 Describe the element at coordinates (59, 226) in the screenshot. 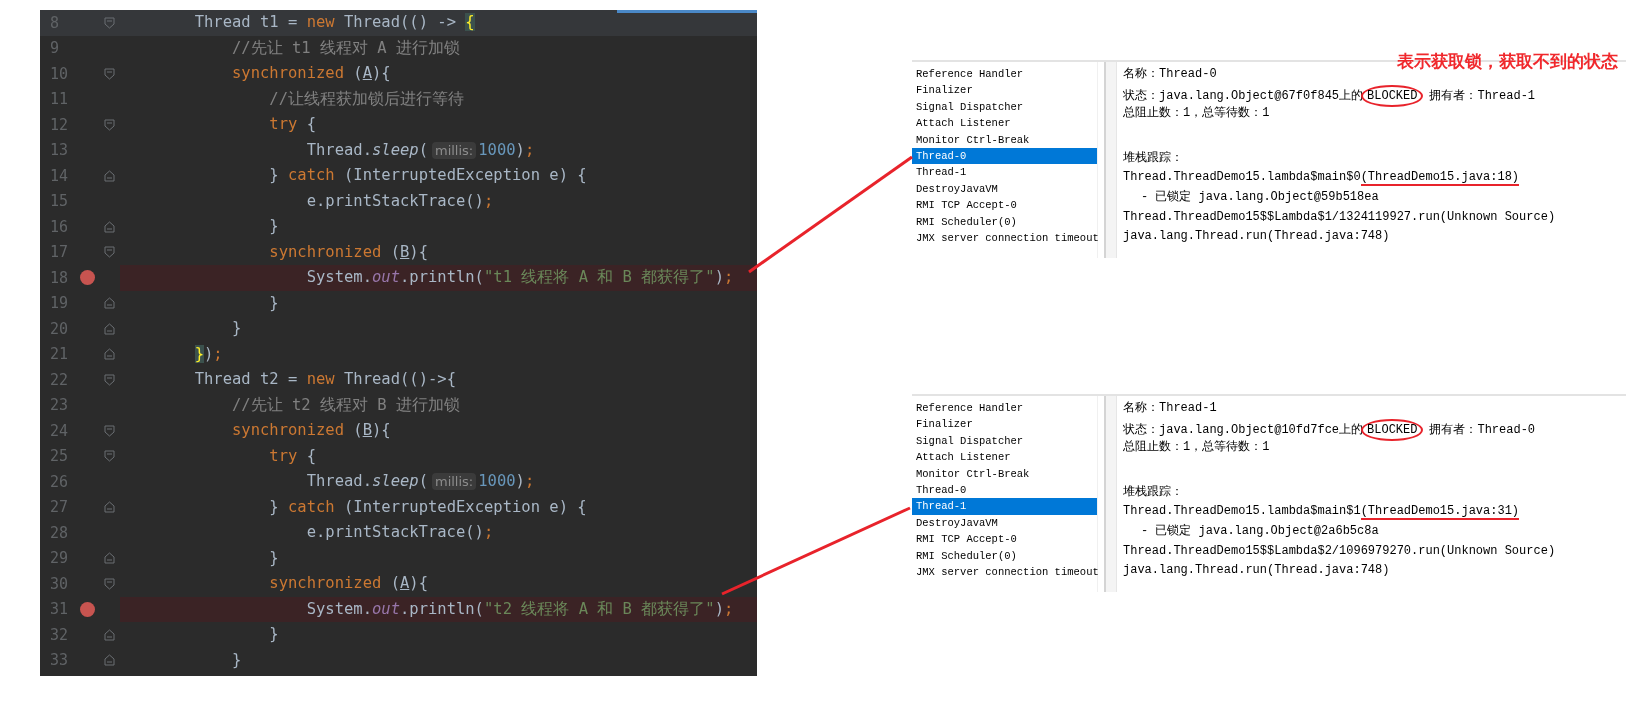

I see `line-number: 16` at that location.